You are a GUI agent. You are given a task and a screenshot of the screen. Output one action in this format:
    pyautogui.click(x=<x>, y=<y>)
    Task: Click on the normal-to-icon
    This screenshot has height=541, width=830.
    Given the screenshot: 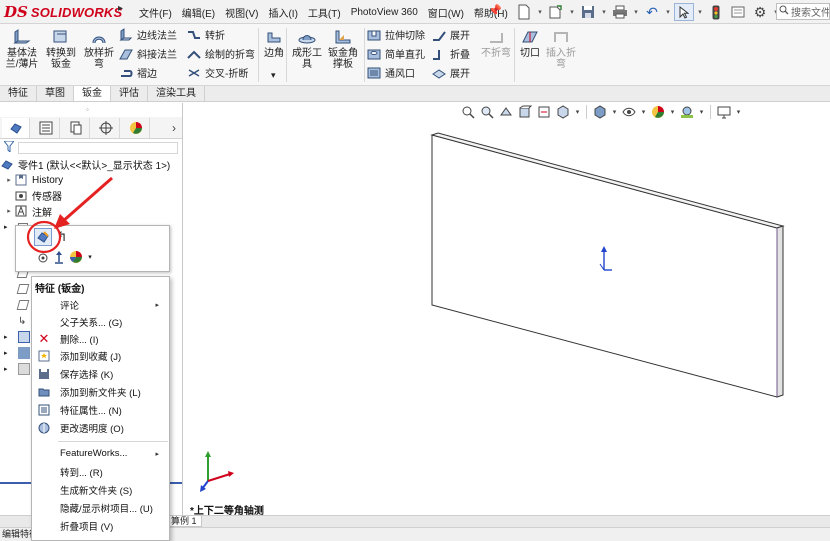 What is the action you would take?
    pyautogui.click(x=59, y=258)
    